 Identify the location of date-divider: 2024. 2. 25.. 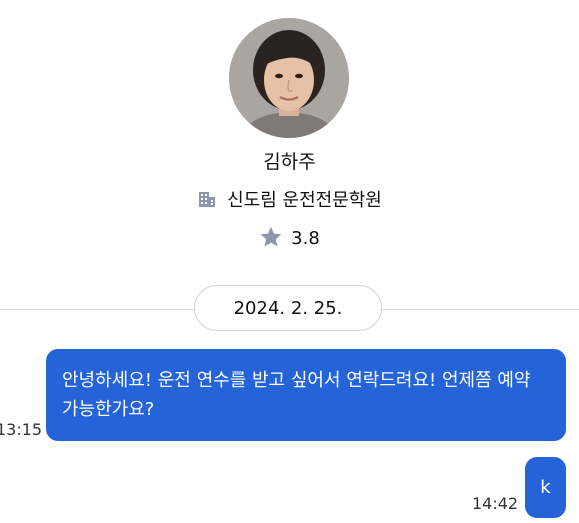
(288, 308).